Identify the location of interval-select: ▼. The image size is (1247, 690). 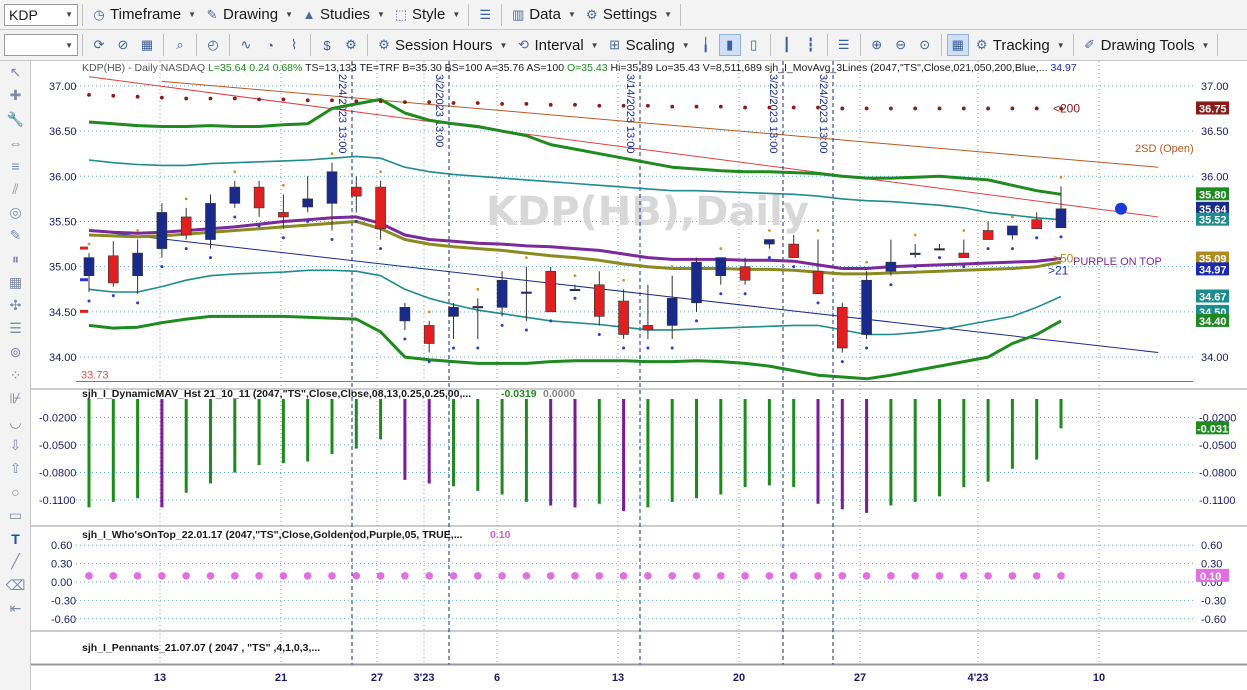
(41, 45).